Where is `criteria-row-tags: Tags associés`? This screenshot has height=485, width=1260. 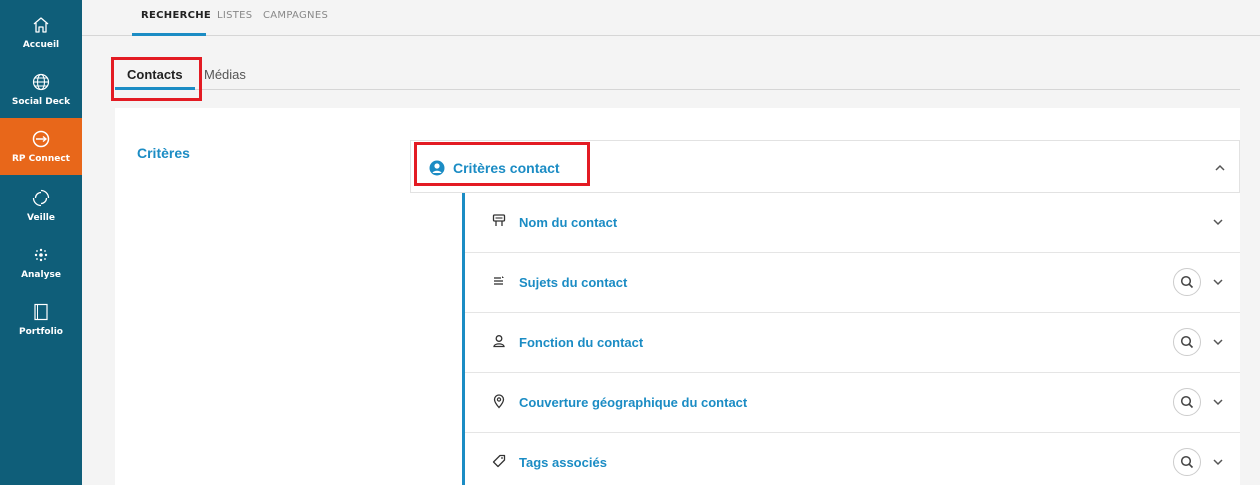 criteria-row-tags: Tags associés is located at coordinates (852, 459).